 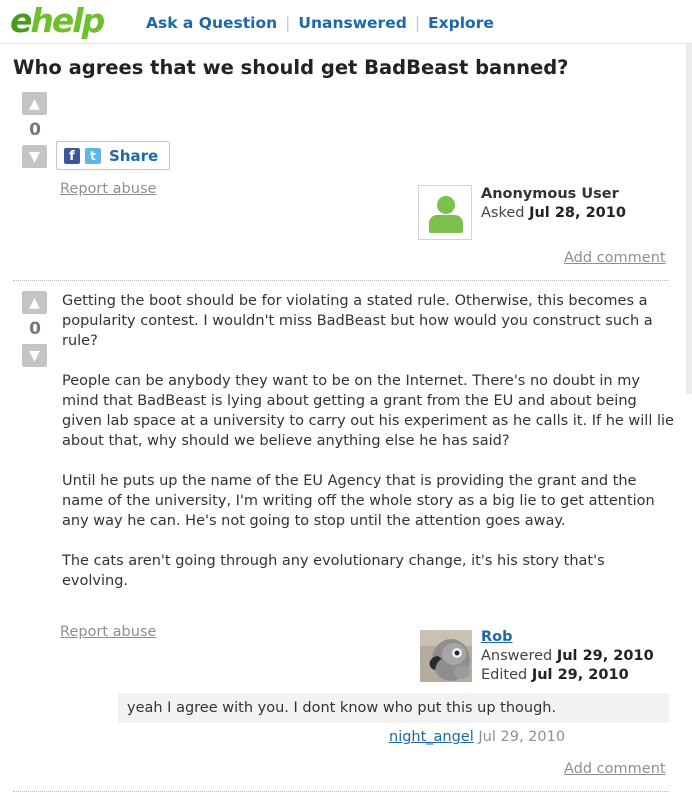 What do you see at coordinates (605, 656) in the screenshot?
I see `answer-answered-date: Jul 29, 2010` at bounding box center [605, 656].